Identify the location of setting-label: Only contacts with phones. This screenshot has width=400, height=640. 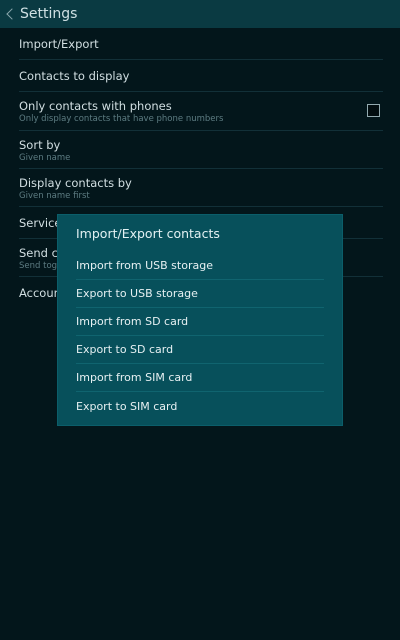
(95, 106).